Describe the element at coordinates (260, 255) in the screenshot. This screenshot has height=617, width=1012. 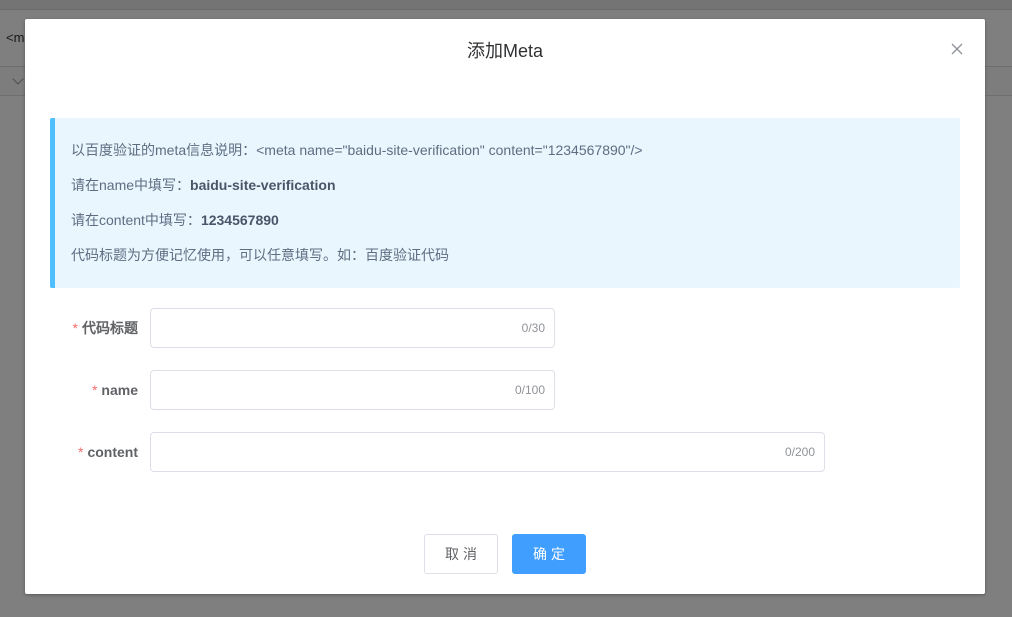
I see `alert-line-title-hint: 代码标题为方便记忆使用，可以任意填写。如：百度验证代码` at that location.